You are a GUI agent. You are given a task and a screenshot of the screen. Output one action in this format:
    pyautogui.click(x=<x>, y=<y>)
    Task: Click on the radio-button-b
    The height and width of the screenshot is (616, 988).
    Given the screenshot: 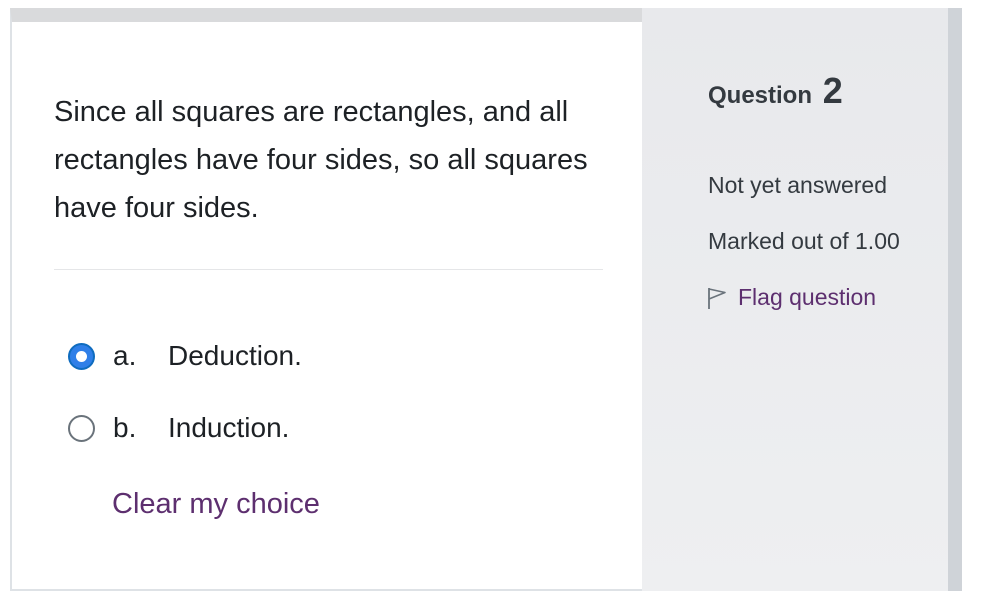 What is the action you would take?
    pyautogui.click(x=81, y=428)
    